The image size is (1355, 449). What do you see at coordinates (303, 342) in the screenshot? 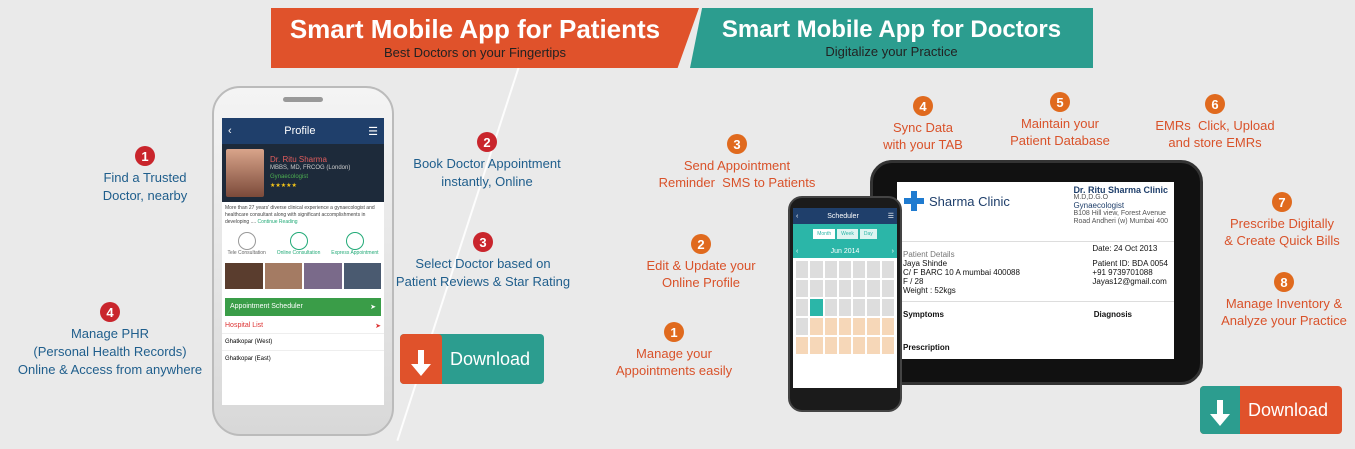
I see `hospital-item: Ghatkopar (West)` at bounding box center [303, 342].